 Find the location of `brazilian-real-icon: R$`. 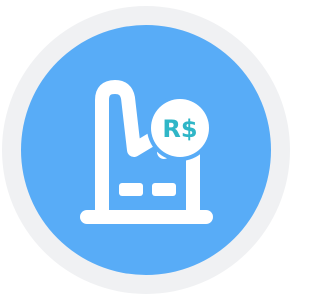

brazilian-real-icon: R$ is located at coordinates (179, 129).